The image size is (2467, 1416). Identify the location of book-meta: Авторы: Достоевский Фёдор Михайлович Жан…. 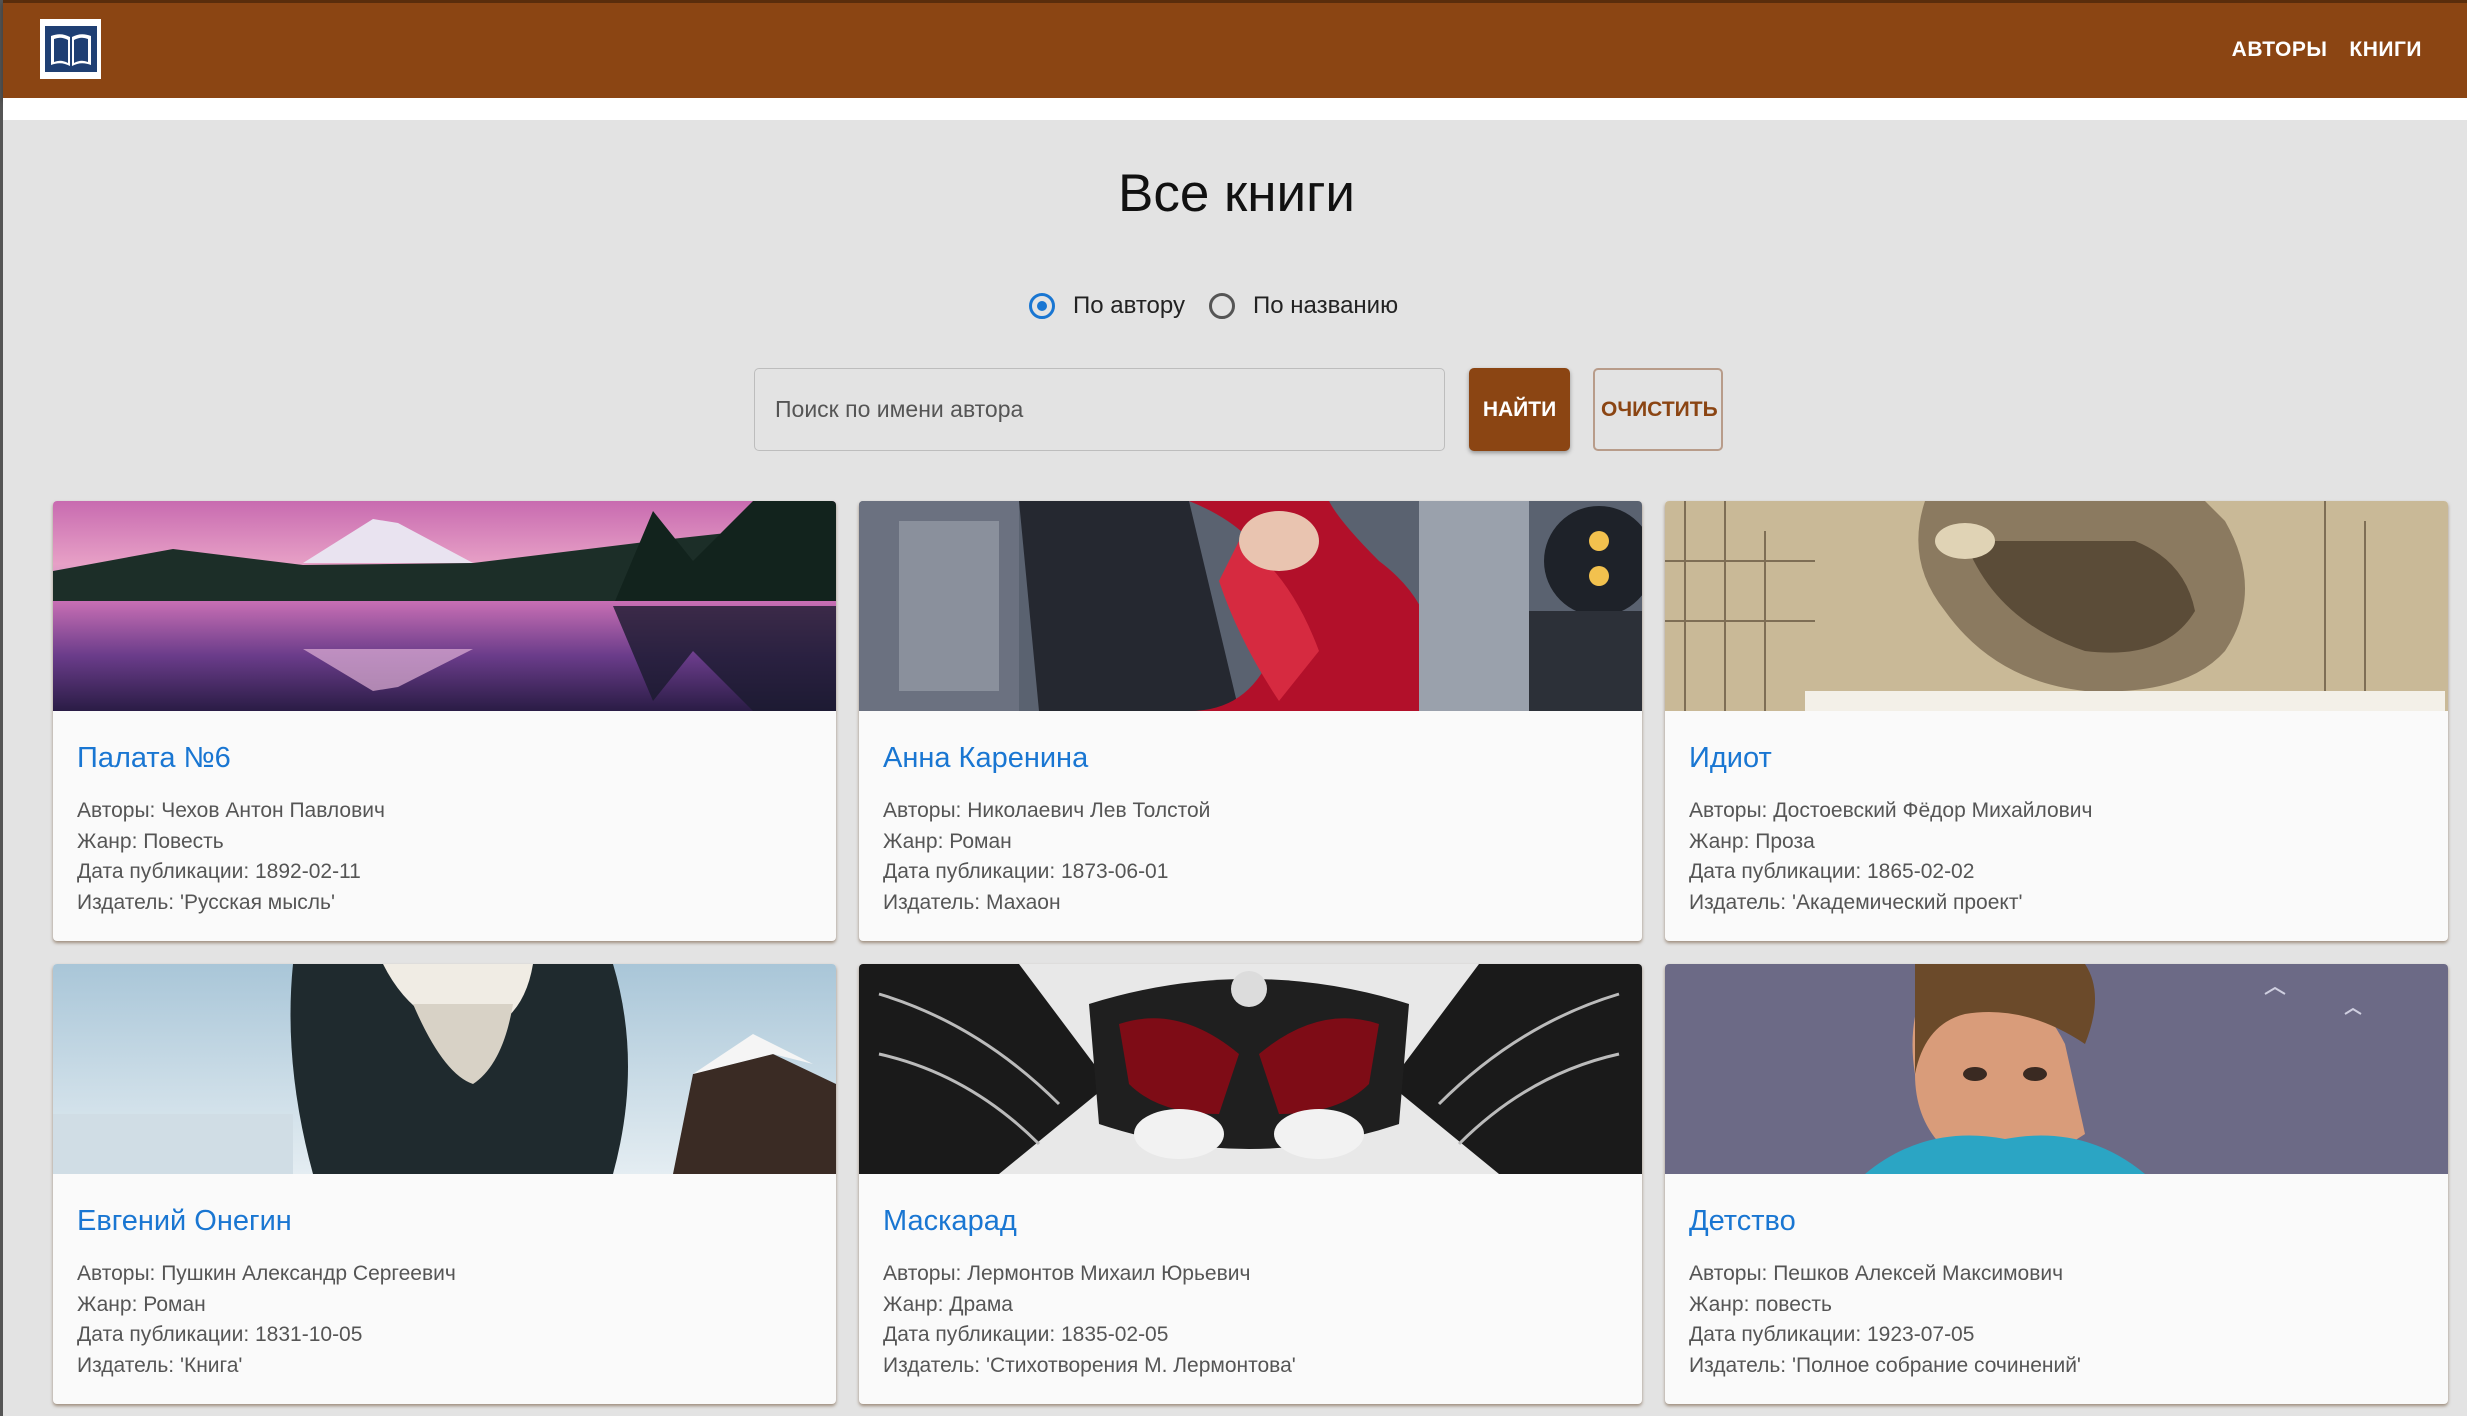
(1890, 857).